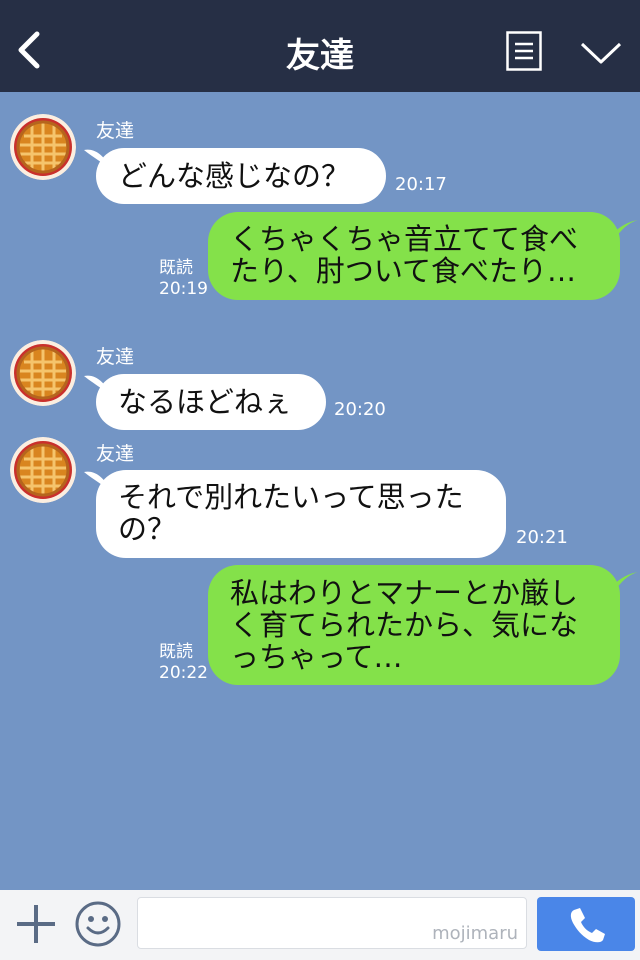 The image size is (640, 960). What do you see at coordinates (183, 673) in the screenshot?
I see `message-time: 20:22` at bounding box center [183, 673].